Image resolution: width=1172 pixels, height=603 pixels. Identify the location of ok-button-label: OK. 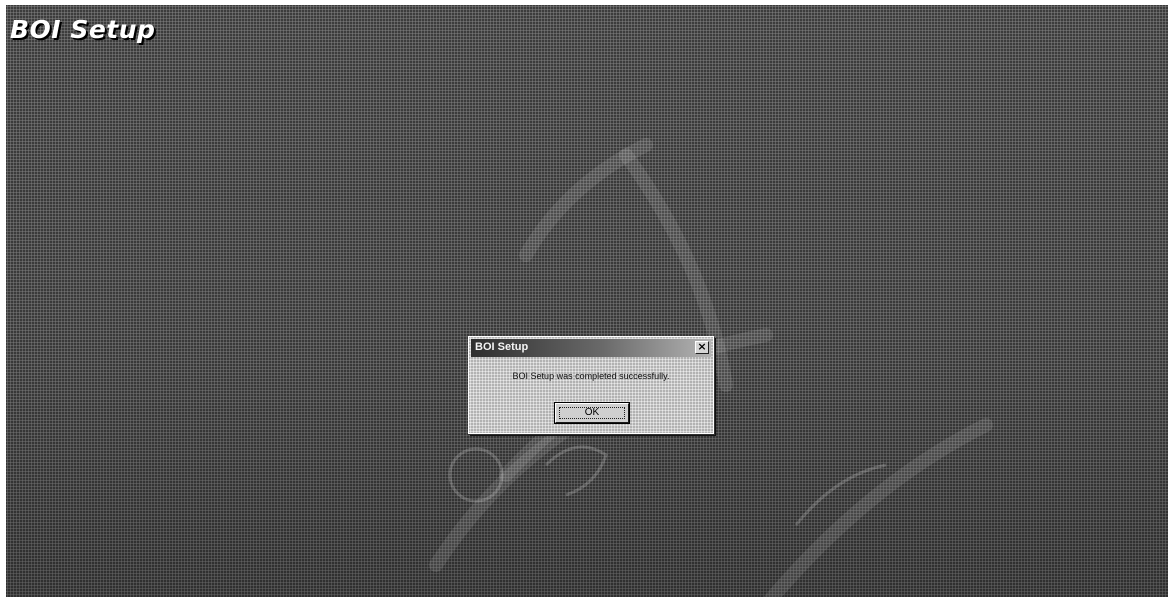
(592, 412).